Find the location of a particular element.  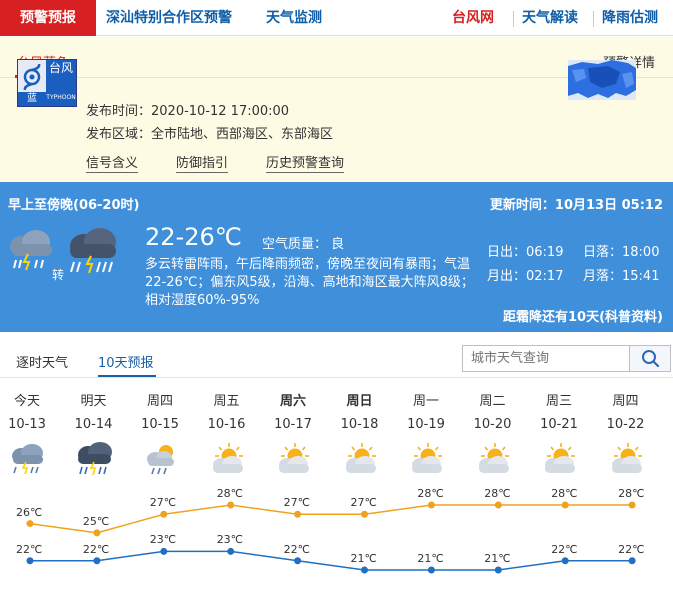

typhoon-spiral-icon is located at coordinates (32, 77).